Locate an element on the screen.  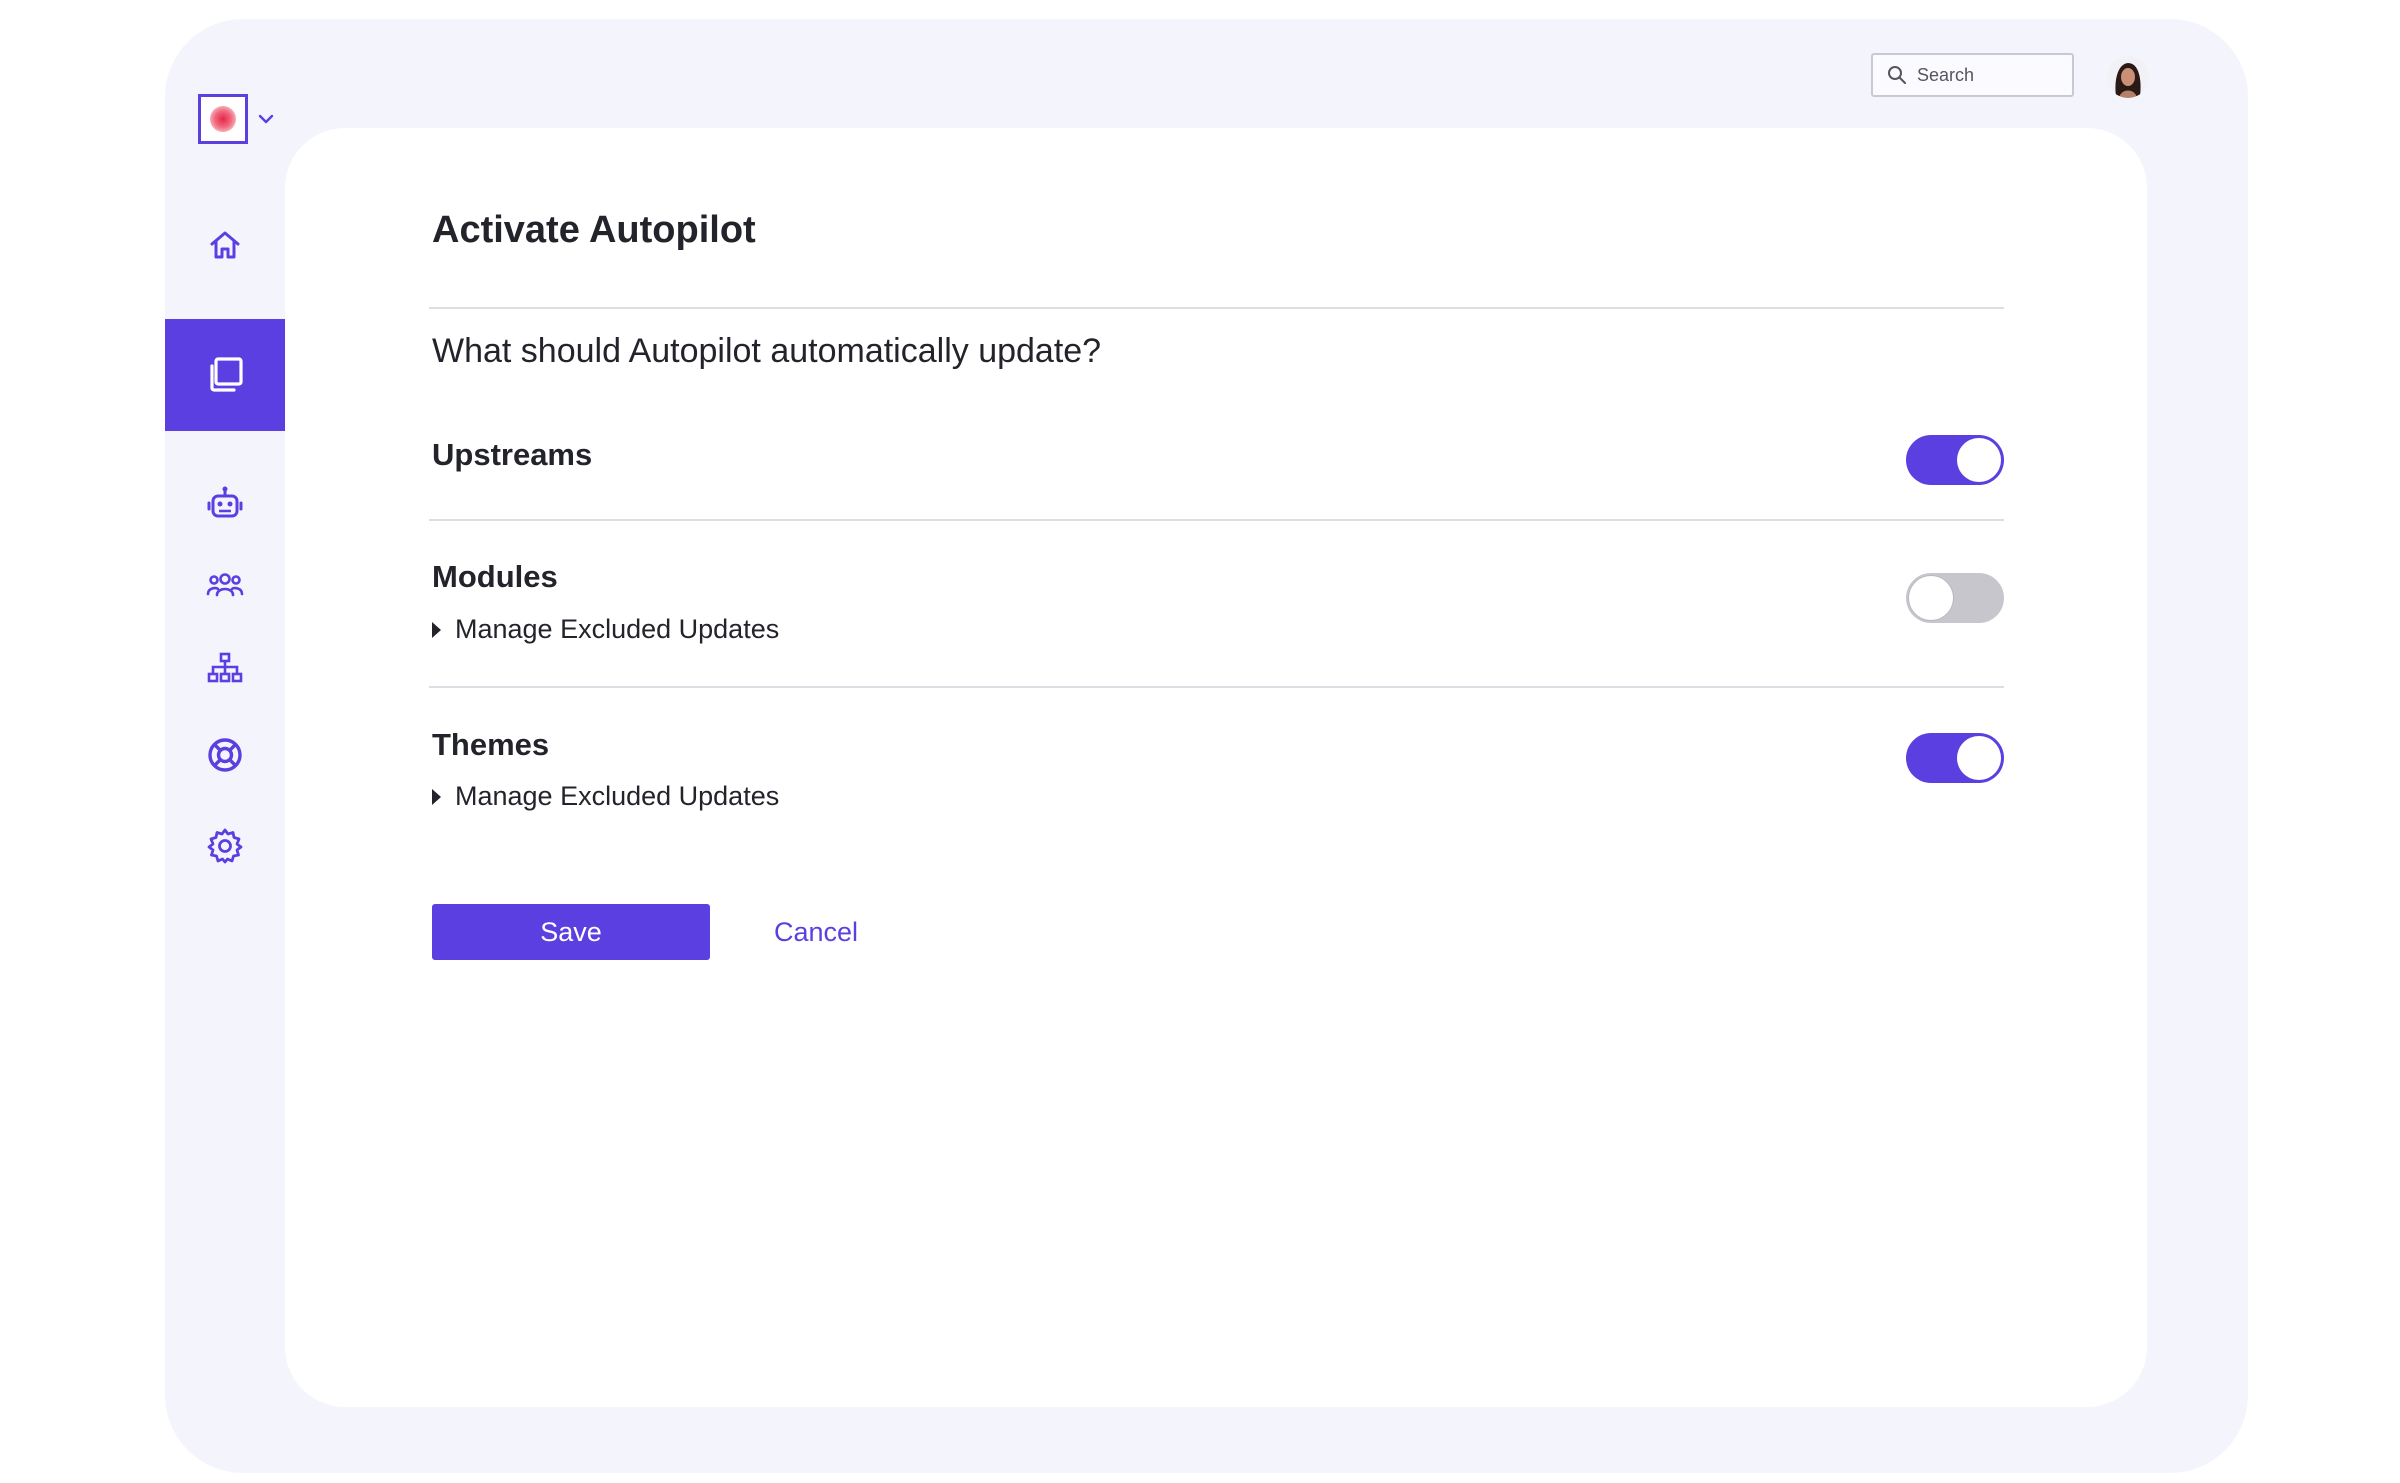
themes-toggle is located at coordinates (1955, 758).